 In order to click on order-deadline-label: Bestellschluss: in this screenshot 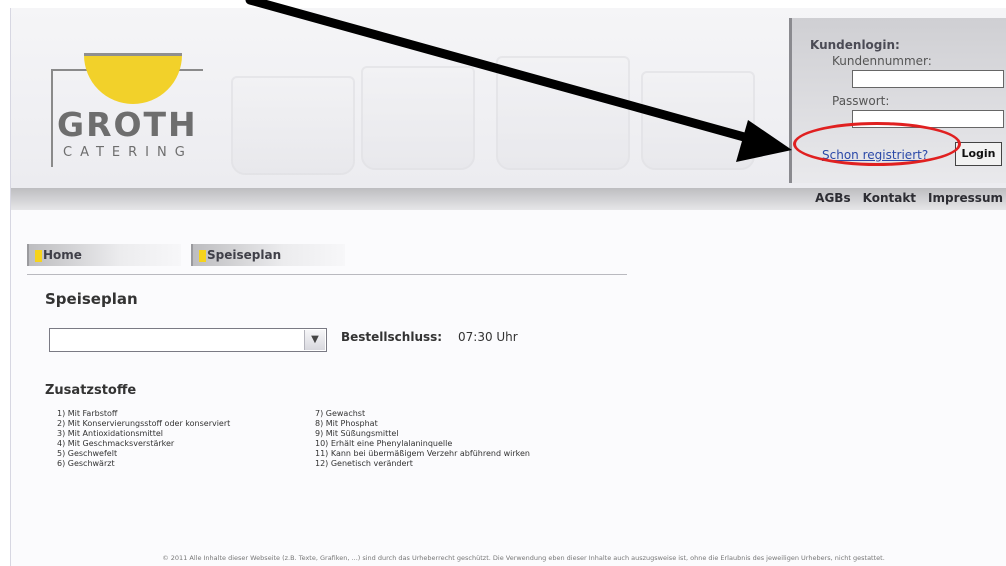, I will do `click(392, 337)`.